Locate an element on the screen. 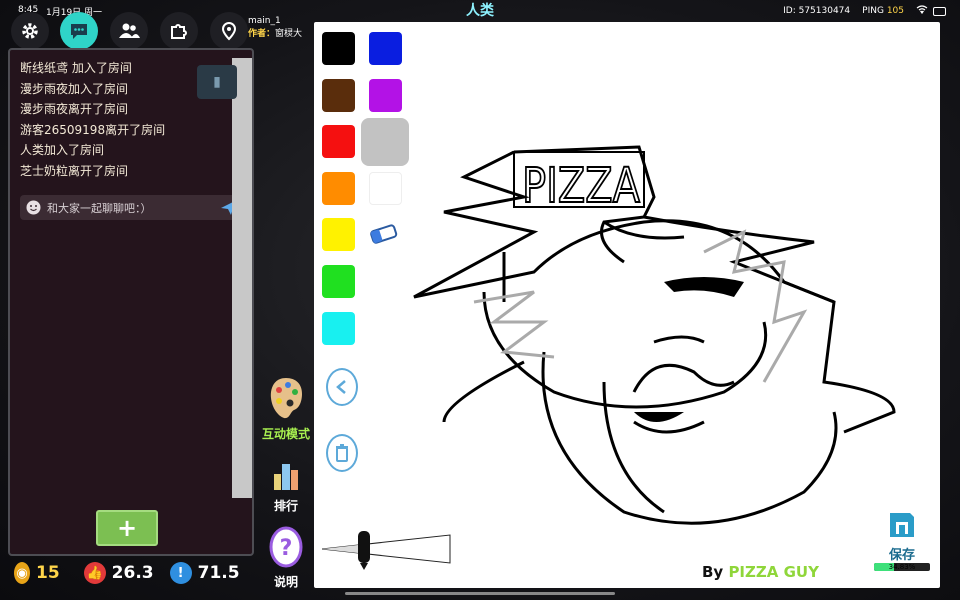 The image size is (960, 600). likes-stat: 👍 26.3 is located at coordinates (118, 573).